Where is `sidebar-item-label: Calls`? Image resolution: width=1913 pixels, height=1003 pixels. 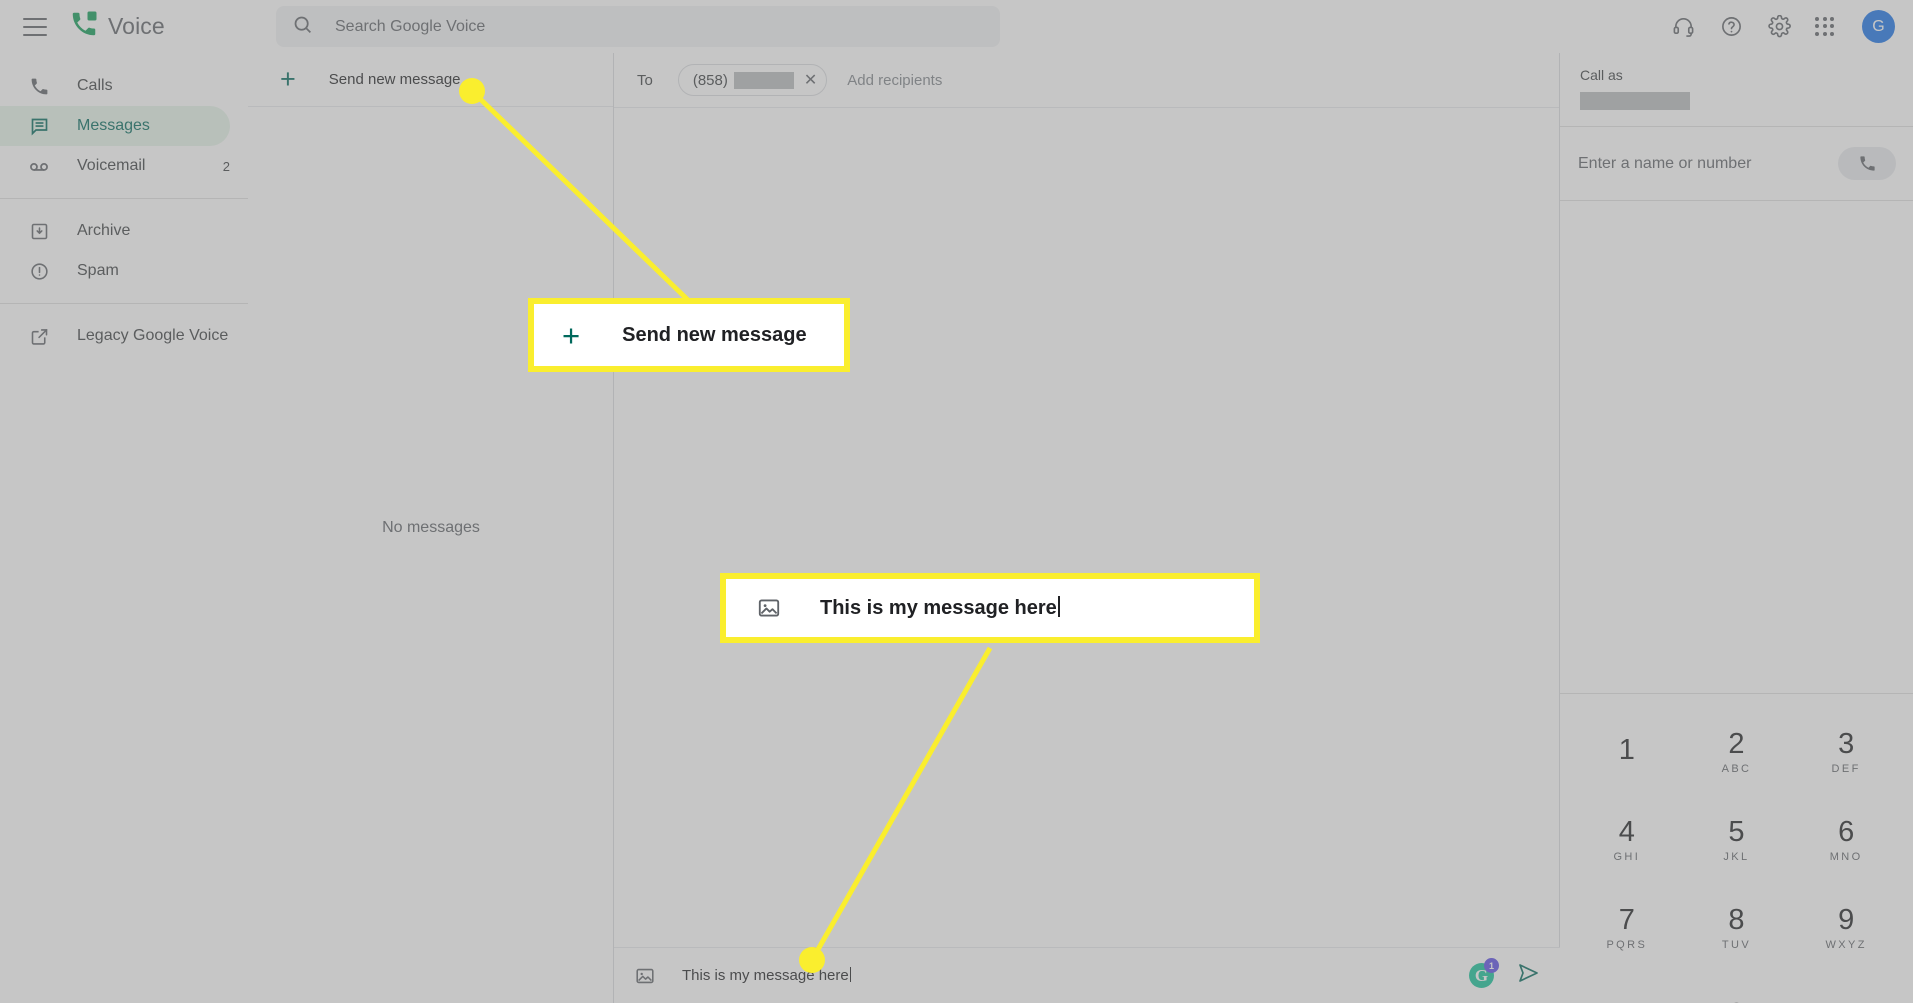 sidebar-item-label: Calls is located at coordinates (95, 85).